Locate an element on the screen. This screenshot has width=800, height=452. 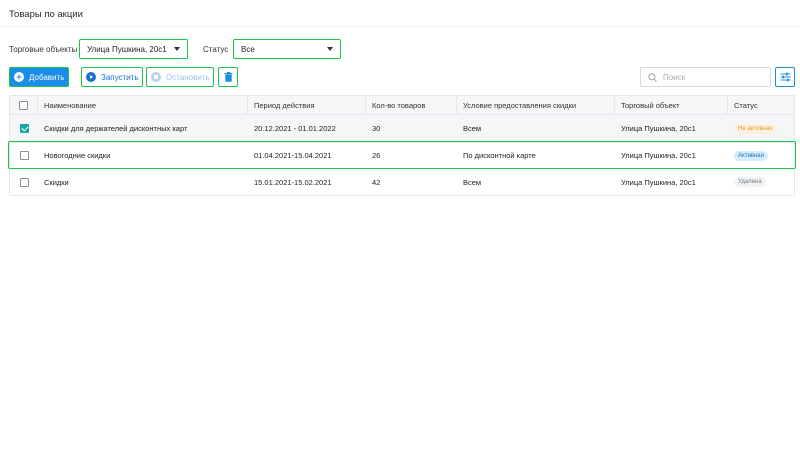
row-status-cell: Удалена is located at coordinates (761, 182).